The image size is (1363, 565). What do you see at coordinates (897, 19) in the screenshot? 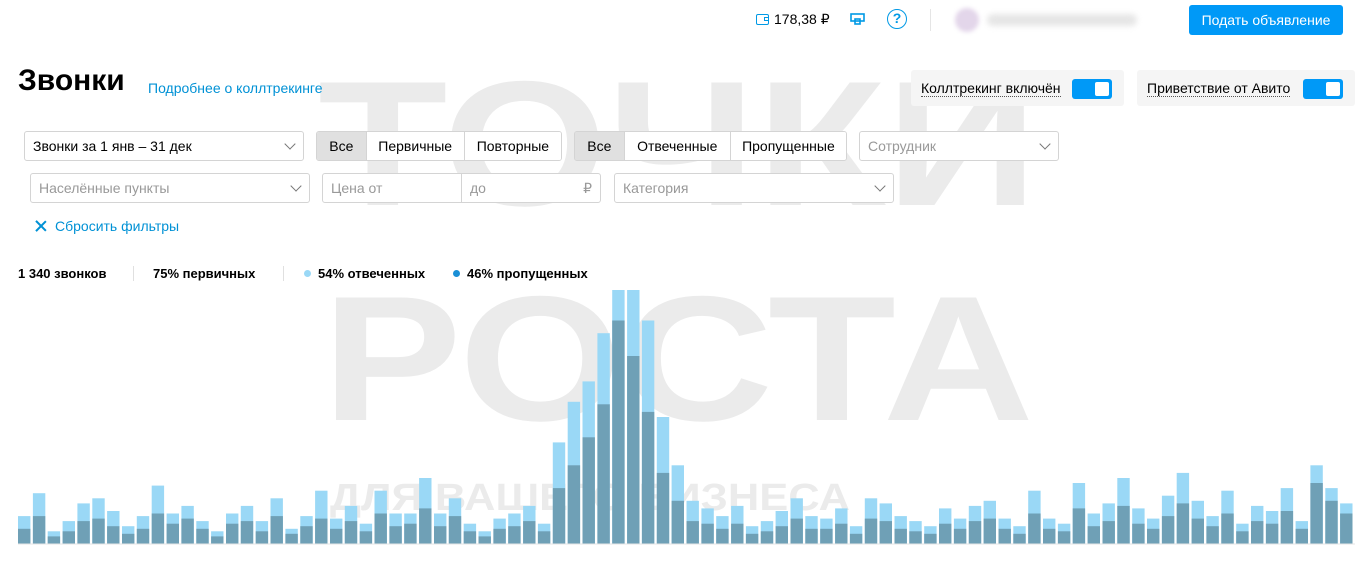
I see `help-icon: ?` at bounding box center [897, 19].